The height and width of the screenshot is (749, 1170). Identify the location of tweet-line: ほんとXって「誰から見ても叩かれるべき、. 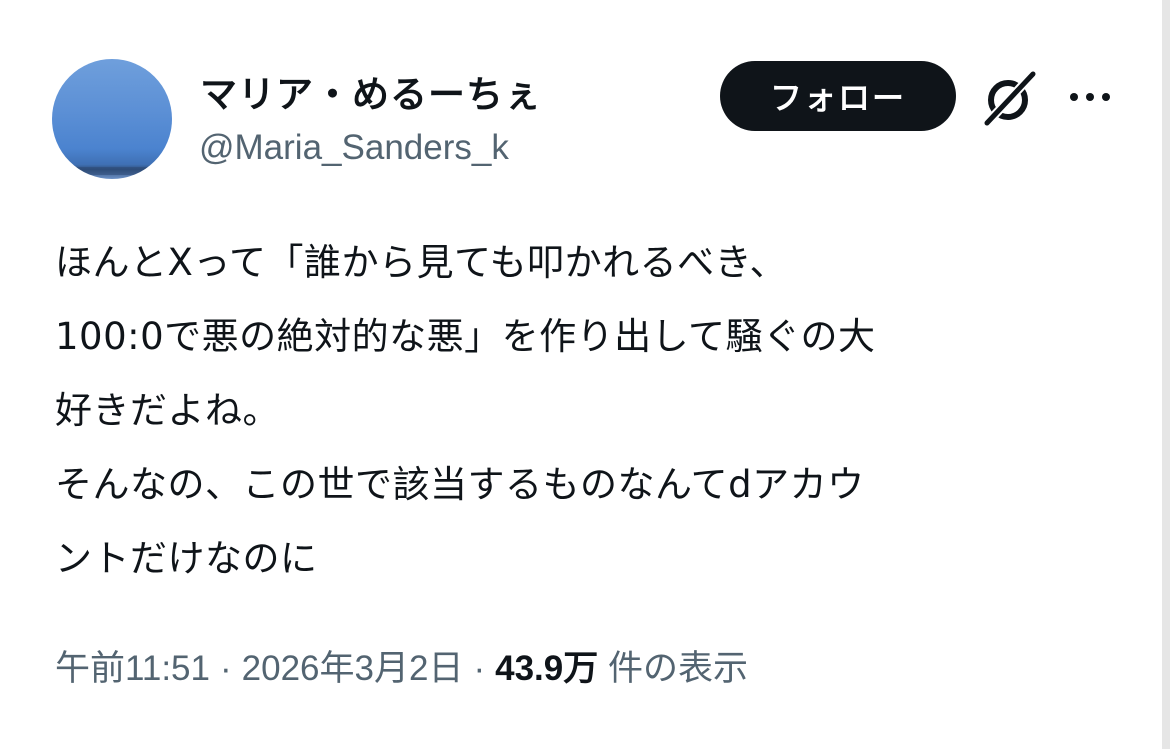
(421, 262).